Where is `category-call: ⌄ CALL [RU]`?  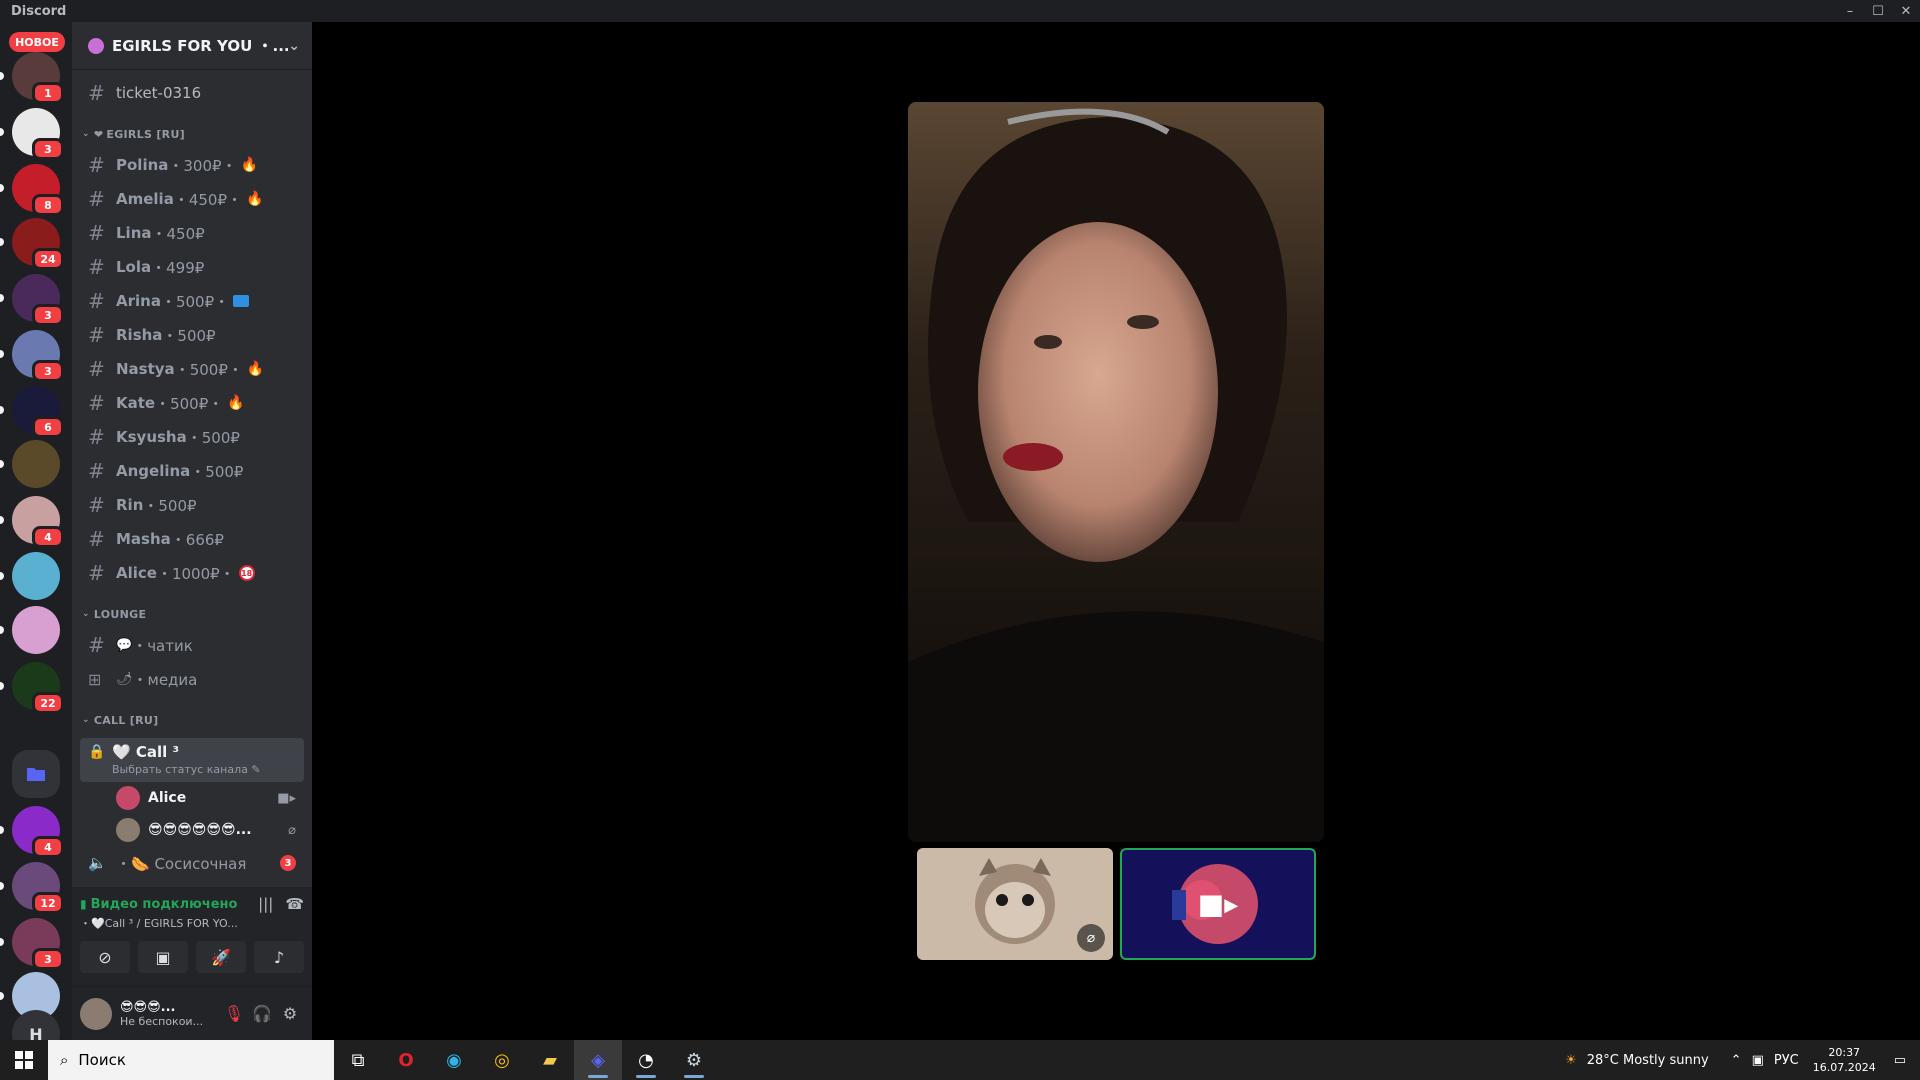
category-call: ⌄ CALL [RU] is located at coordinates (192, 720).